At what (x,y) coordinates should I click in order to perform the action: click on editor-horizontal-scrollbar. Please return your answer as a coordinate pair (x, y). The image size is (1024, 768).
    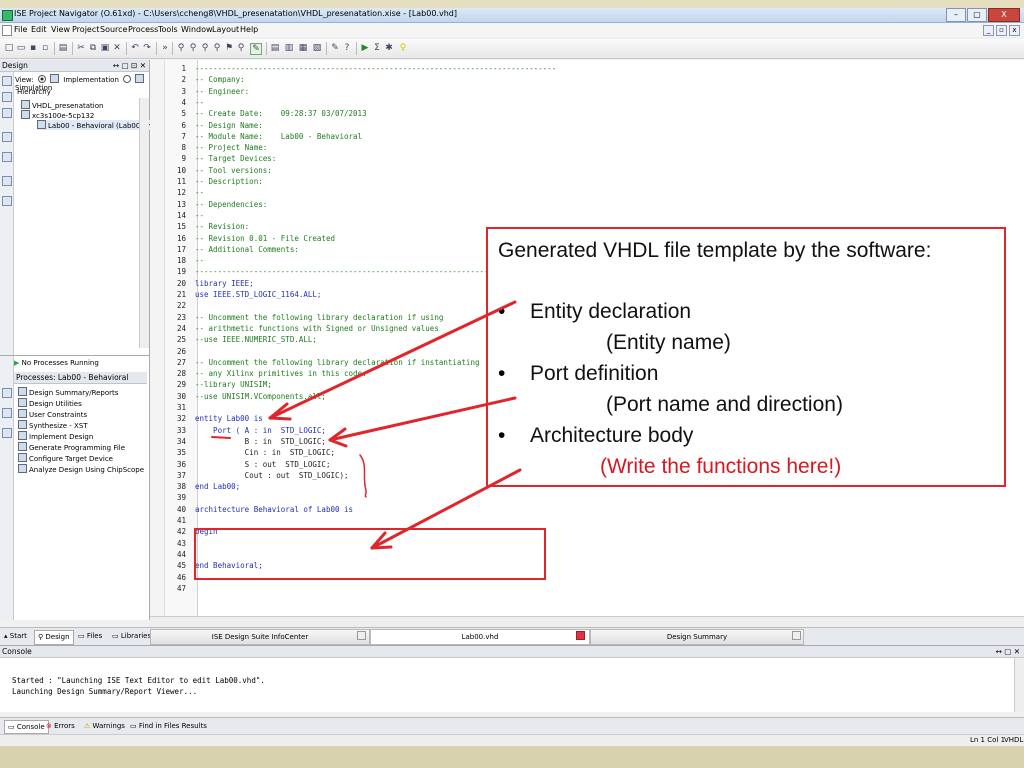
    Looking at the image, I should click on (587, 621).